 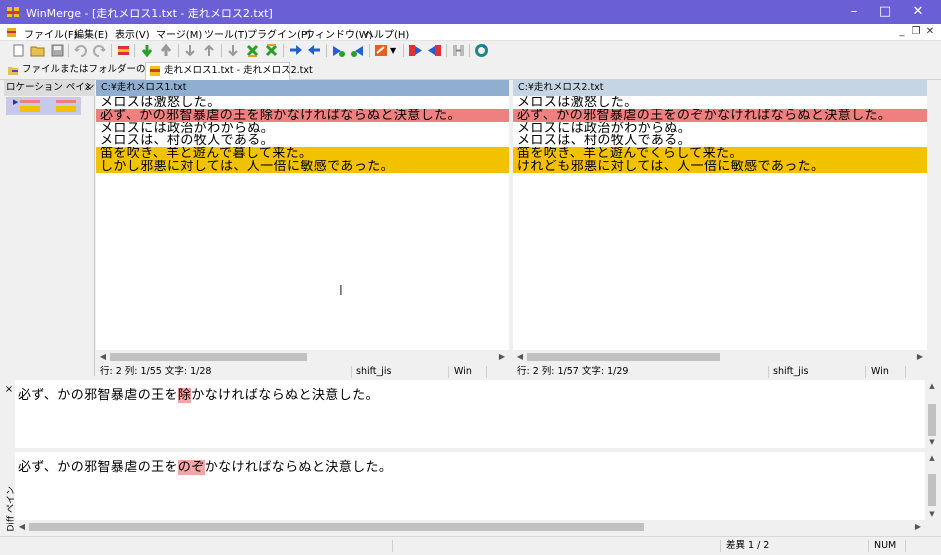 What do you see at coordinates (481, 50) in the screenshot?
I see `refresh-icon` at bounding box center [481, 50].